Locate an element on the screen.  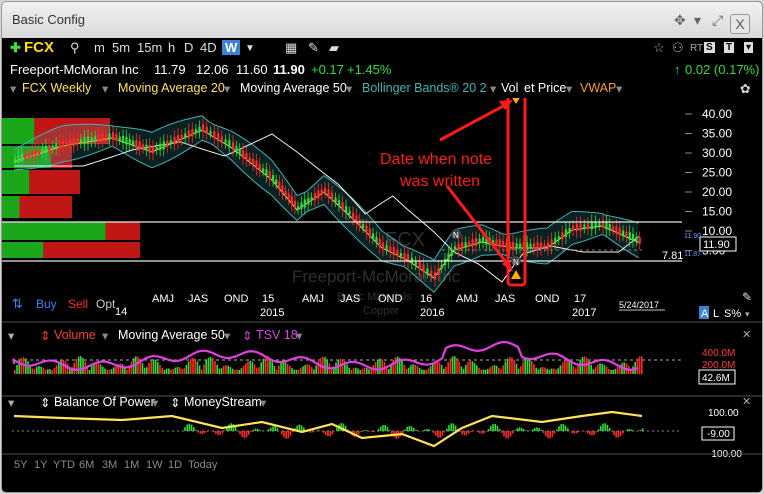
legend-price-fragment: et Price is located at coordinates (545, 88).